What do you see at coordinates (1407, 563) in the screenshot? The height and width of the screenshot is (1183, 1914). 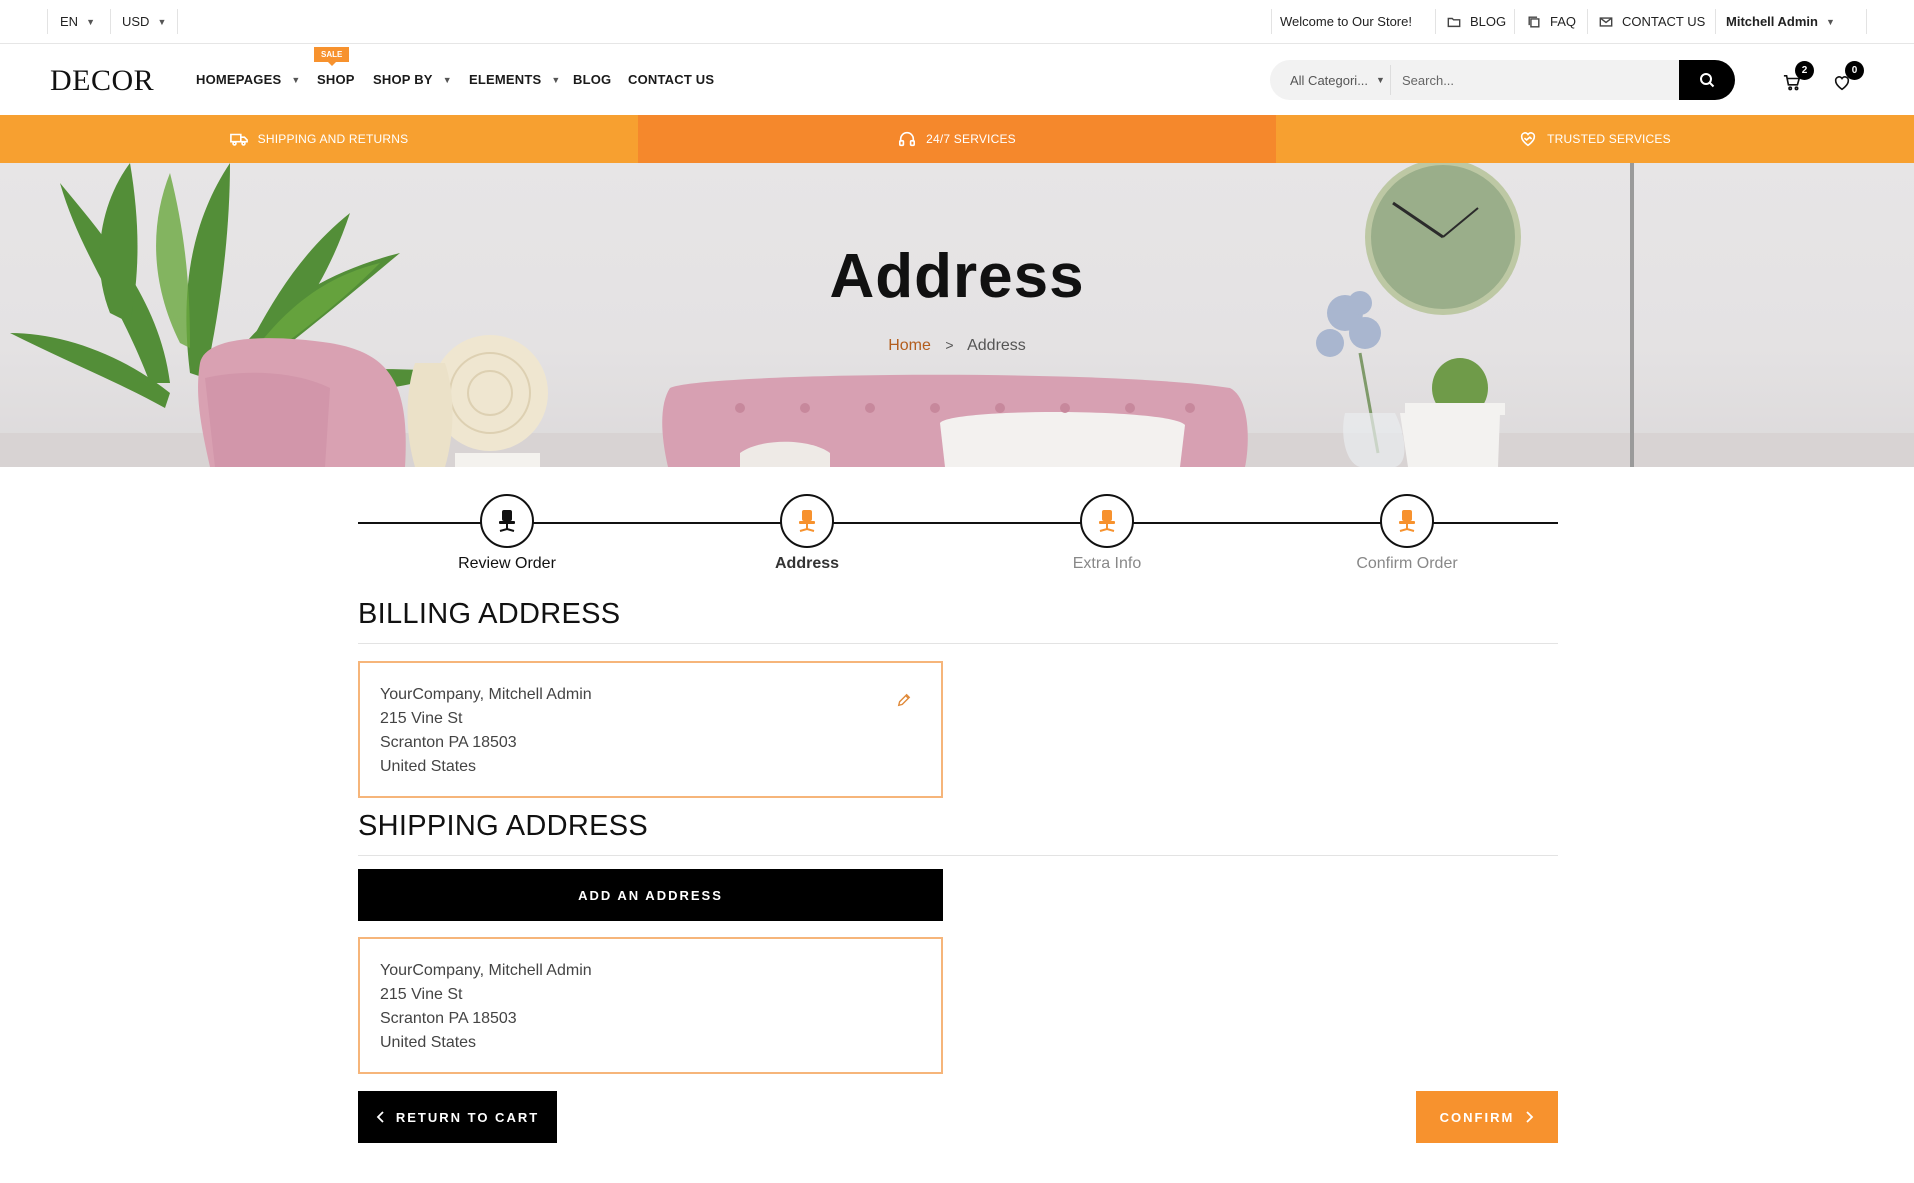 I see `step-label: Confirm Order` at bounding box center [1407, 563].